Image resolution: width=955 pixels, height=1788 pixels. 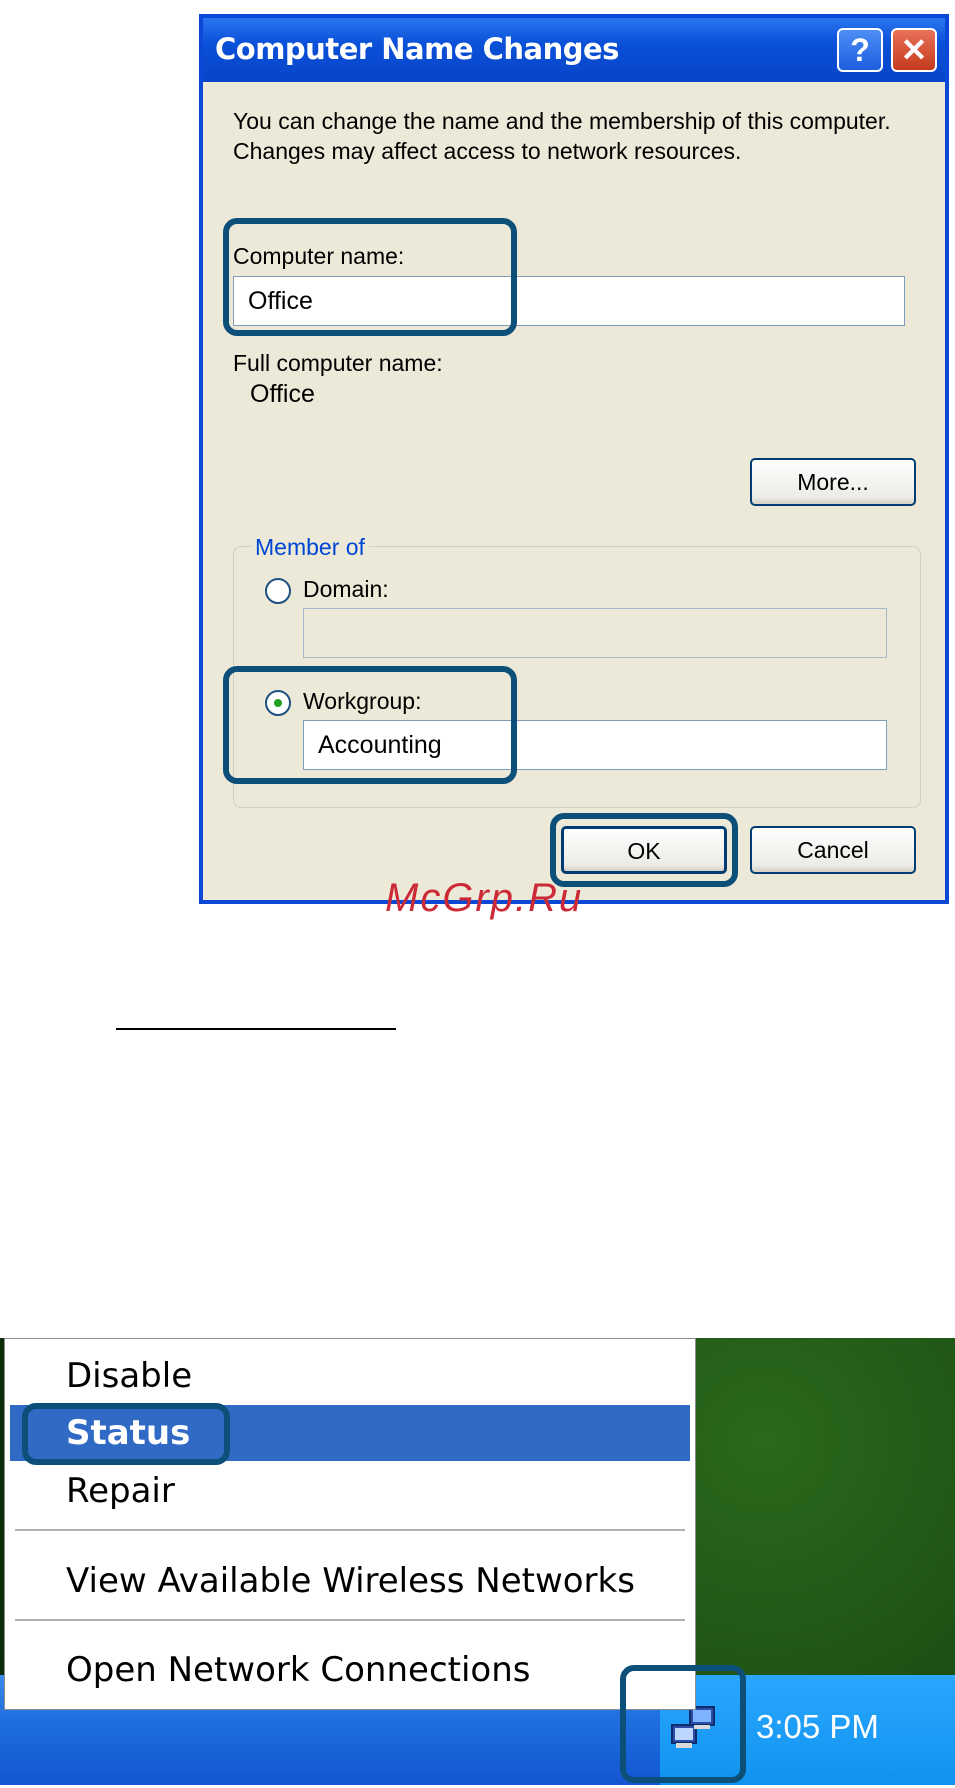 What do you see at coordinates (338, 363) in the screenshot?
I see `full-computer-name-label: Full computer name:` at bounding box center [338, 363].